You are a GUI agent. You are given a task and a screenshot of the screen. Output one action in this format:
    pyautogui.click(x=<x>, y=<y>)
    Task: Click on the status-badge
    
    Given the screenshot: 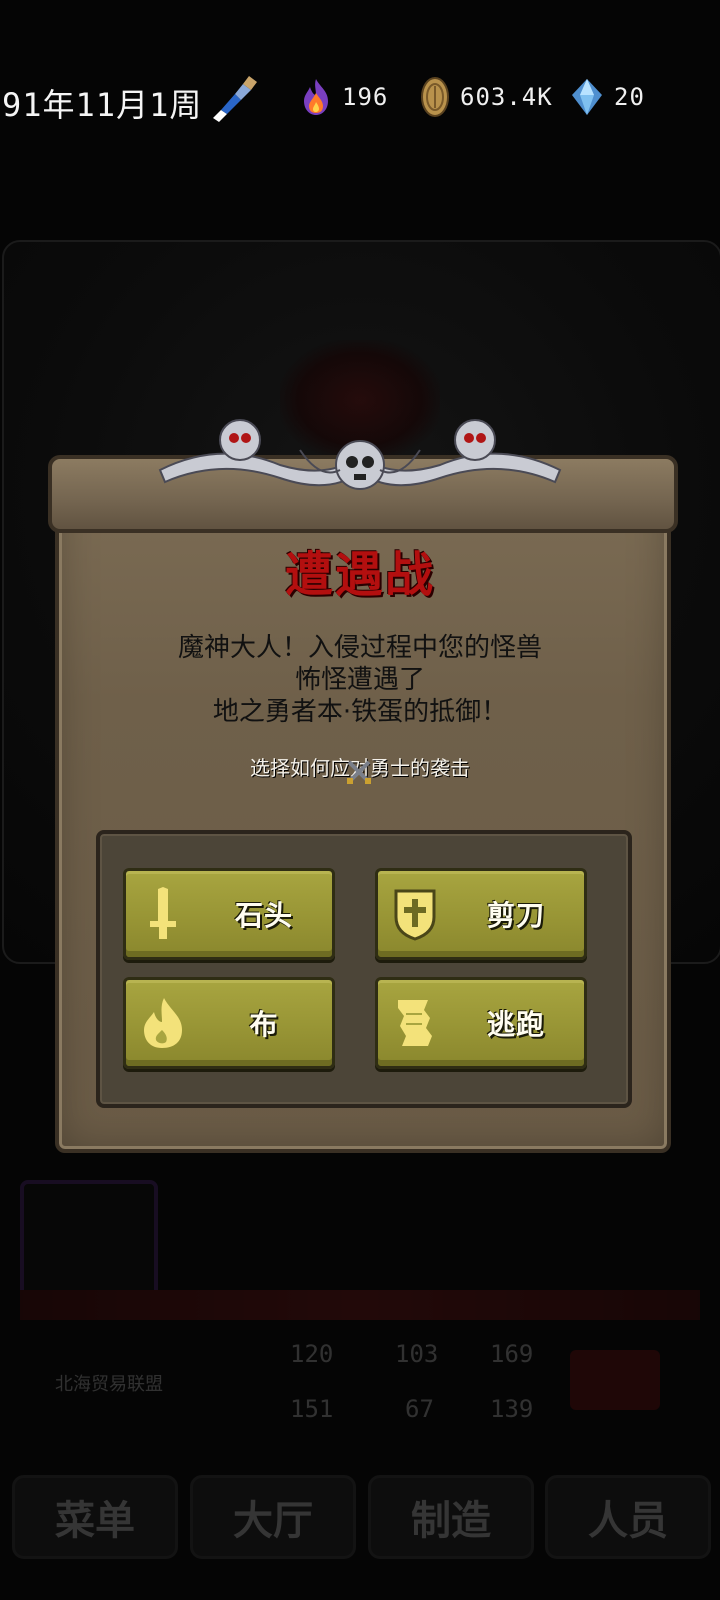 What is the action you would take?
    pyautogui.click(x=615, y=1380)
    